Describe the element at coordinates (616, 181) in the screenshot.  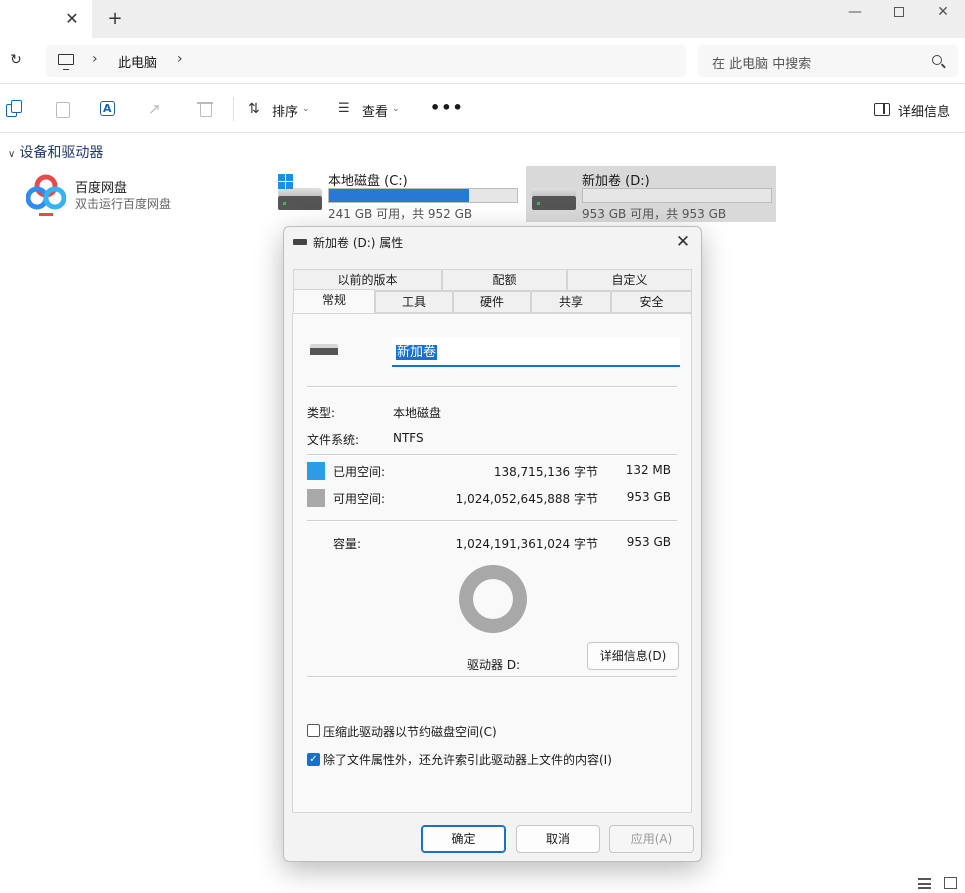
I see `drive-name: 新加卷 (D:)` at that location.